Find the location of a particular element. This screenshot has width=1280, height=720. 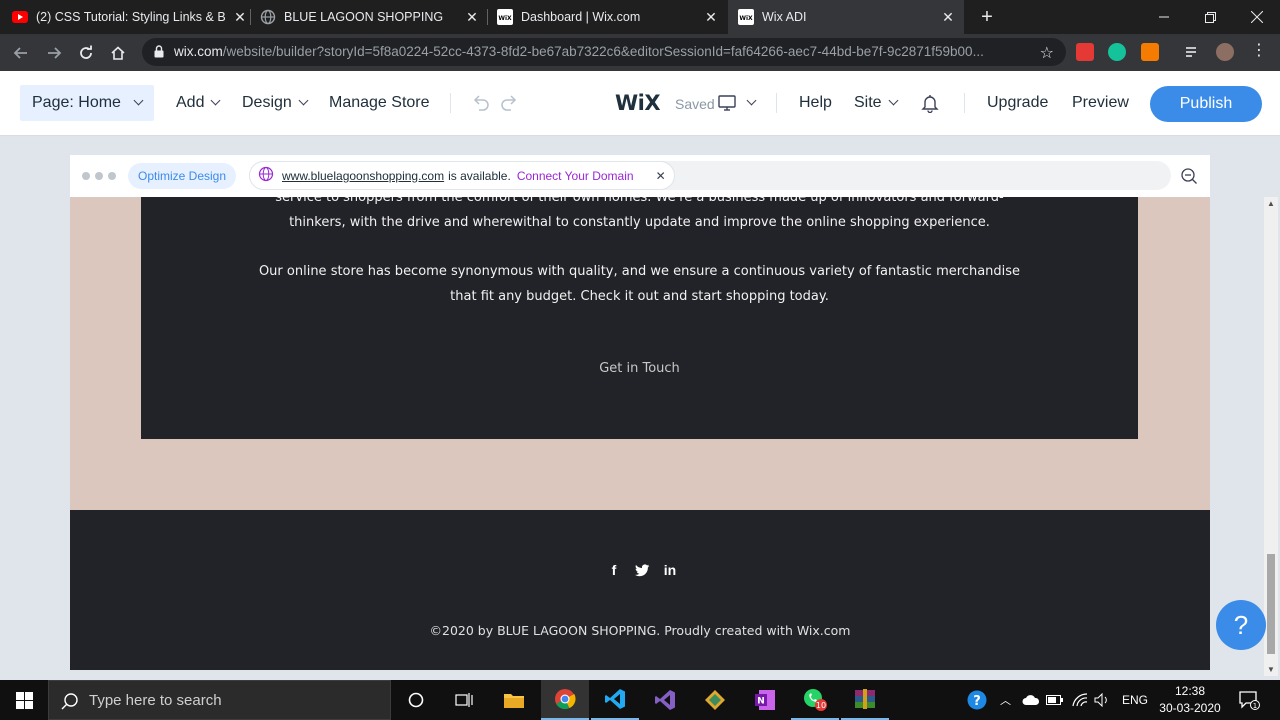

reading-list-icon is located at coordinates (1193, 52).